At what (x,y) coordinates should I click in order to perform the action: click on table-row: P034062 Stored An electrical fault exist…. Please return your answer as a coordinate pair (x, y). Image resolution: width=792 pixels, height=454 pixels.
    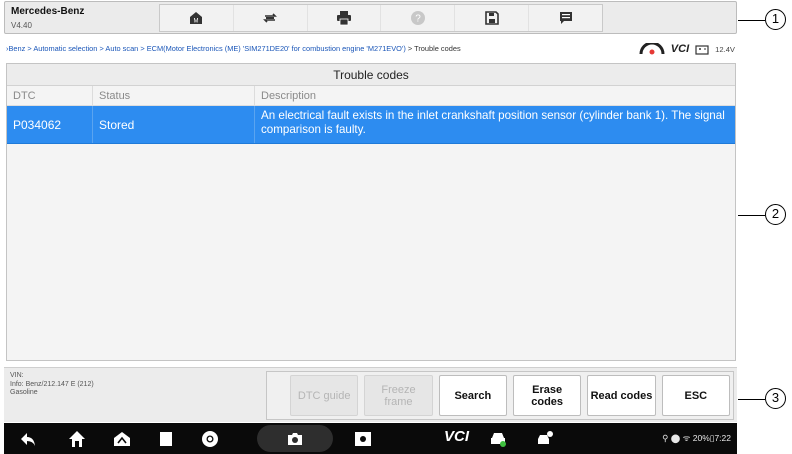
    Looking at the image, I should click on (371, 125).